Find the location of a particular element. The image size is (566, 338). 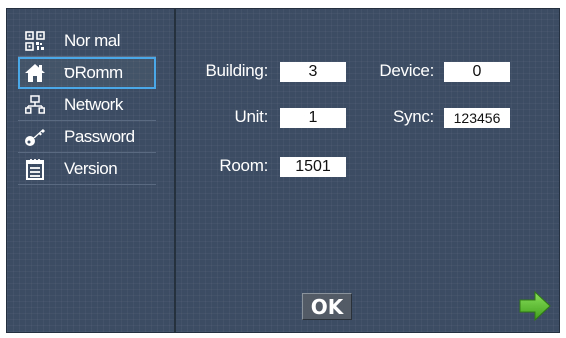

sidebar-item-label: Password is located at coordinates (99, 136).